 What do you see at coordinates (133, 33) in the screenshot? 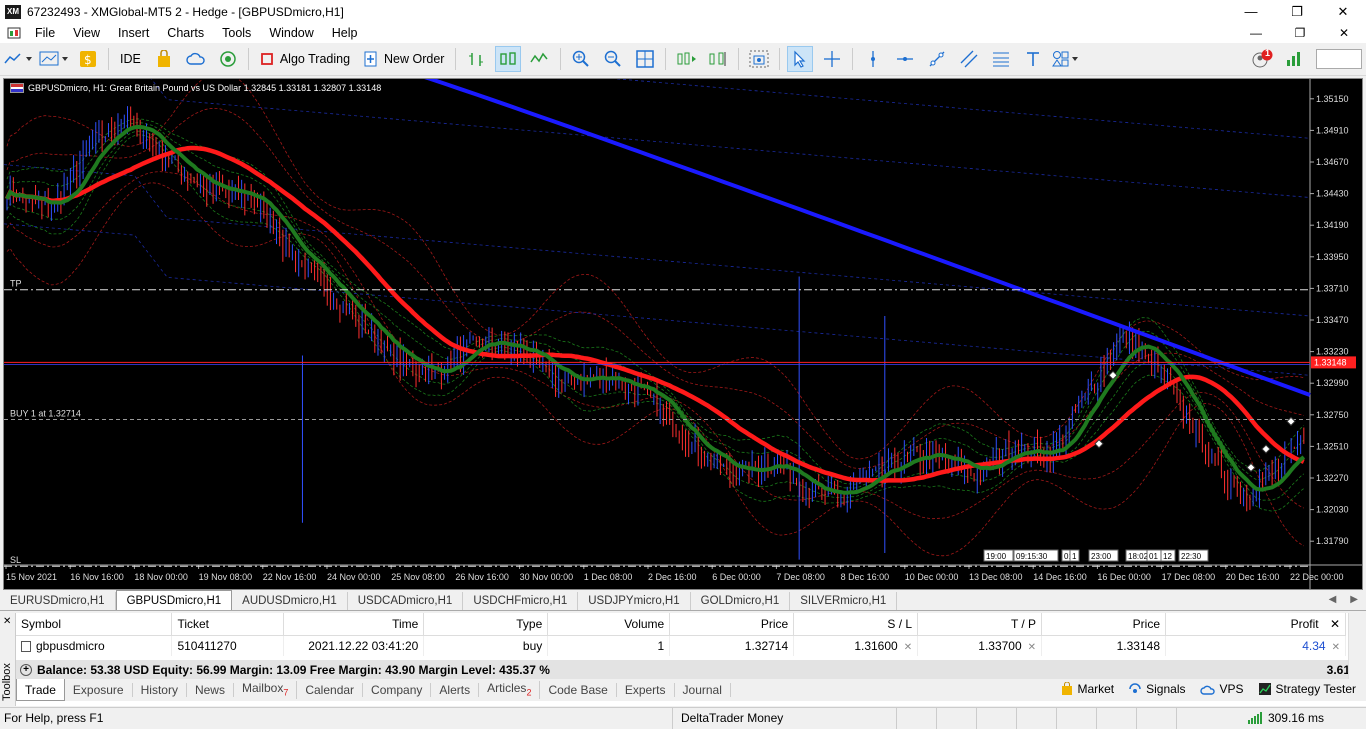
I see `menu-insert: Insert` at bounding box center [133, 33].